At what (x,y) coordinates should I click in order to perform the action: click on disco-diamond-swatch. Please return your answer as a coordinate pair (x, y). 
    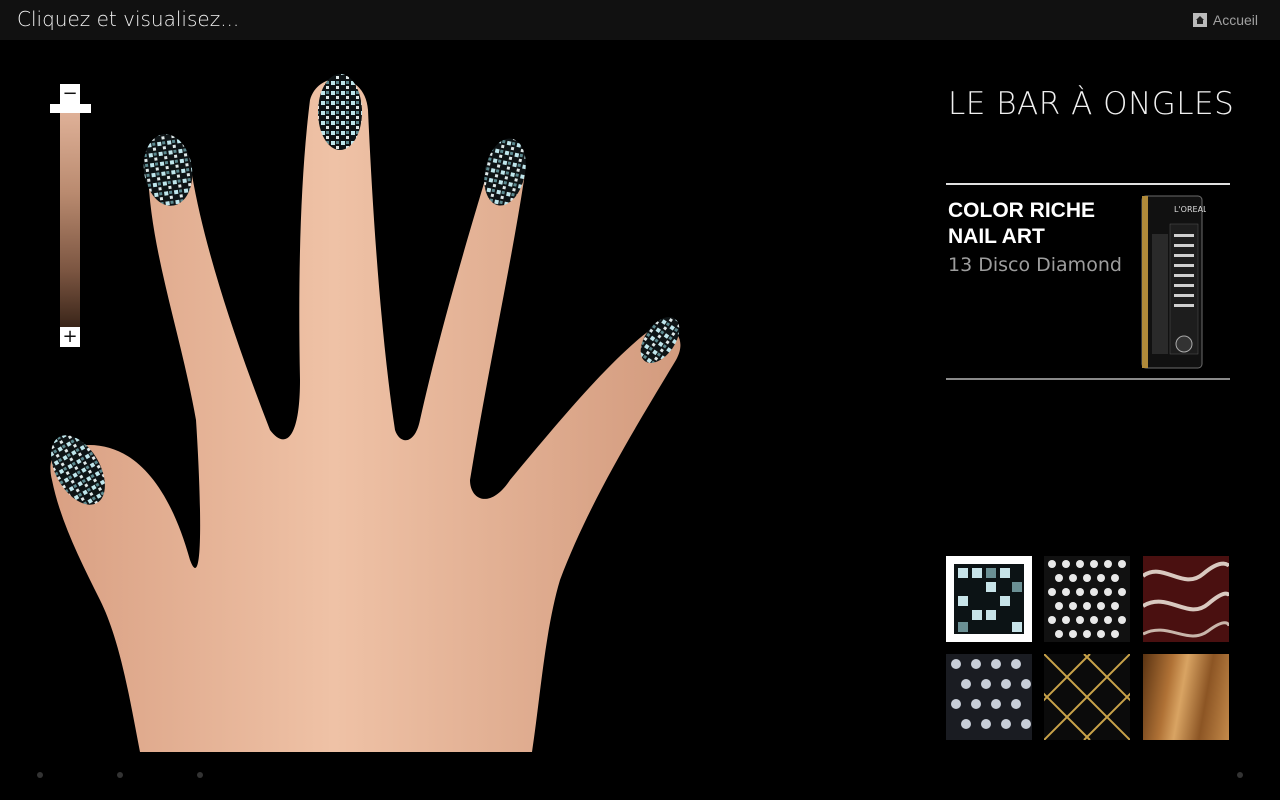
    Looking at the image, I should click on (989, 599).